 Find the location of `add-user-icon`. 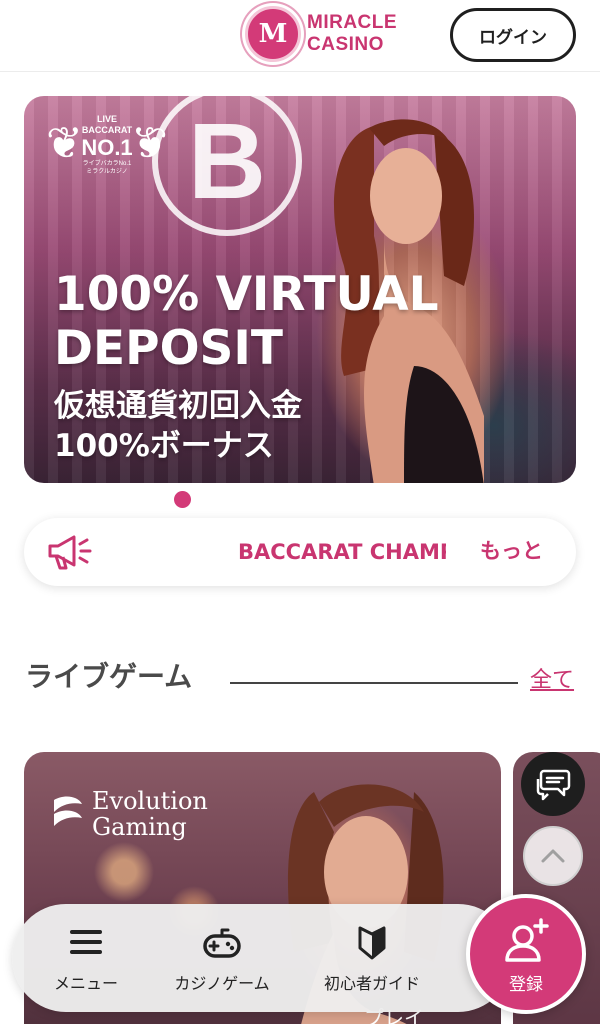

add-user-icon is located at coordinates (527, 940).